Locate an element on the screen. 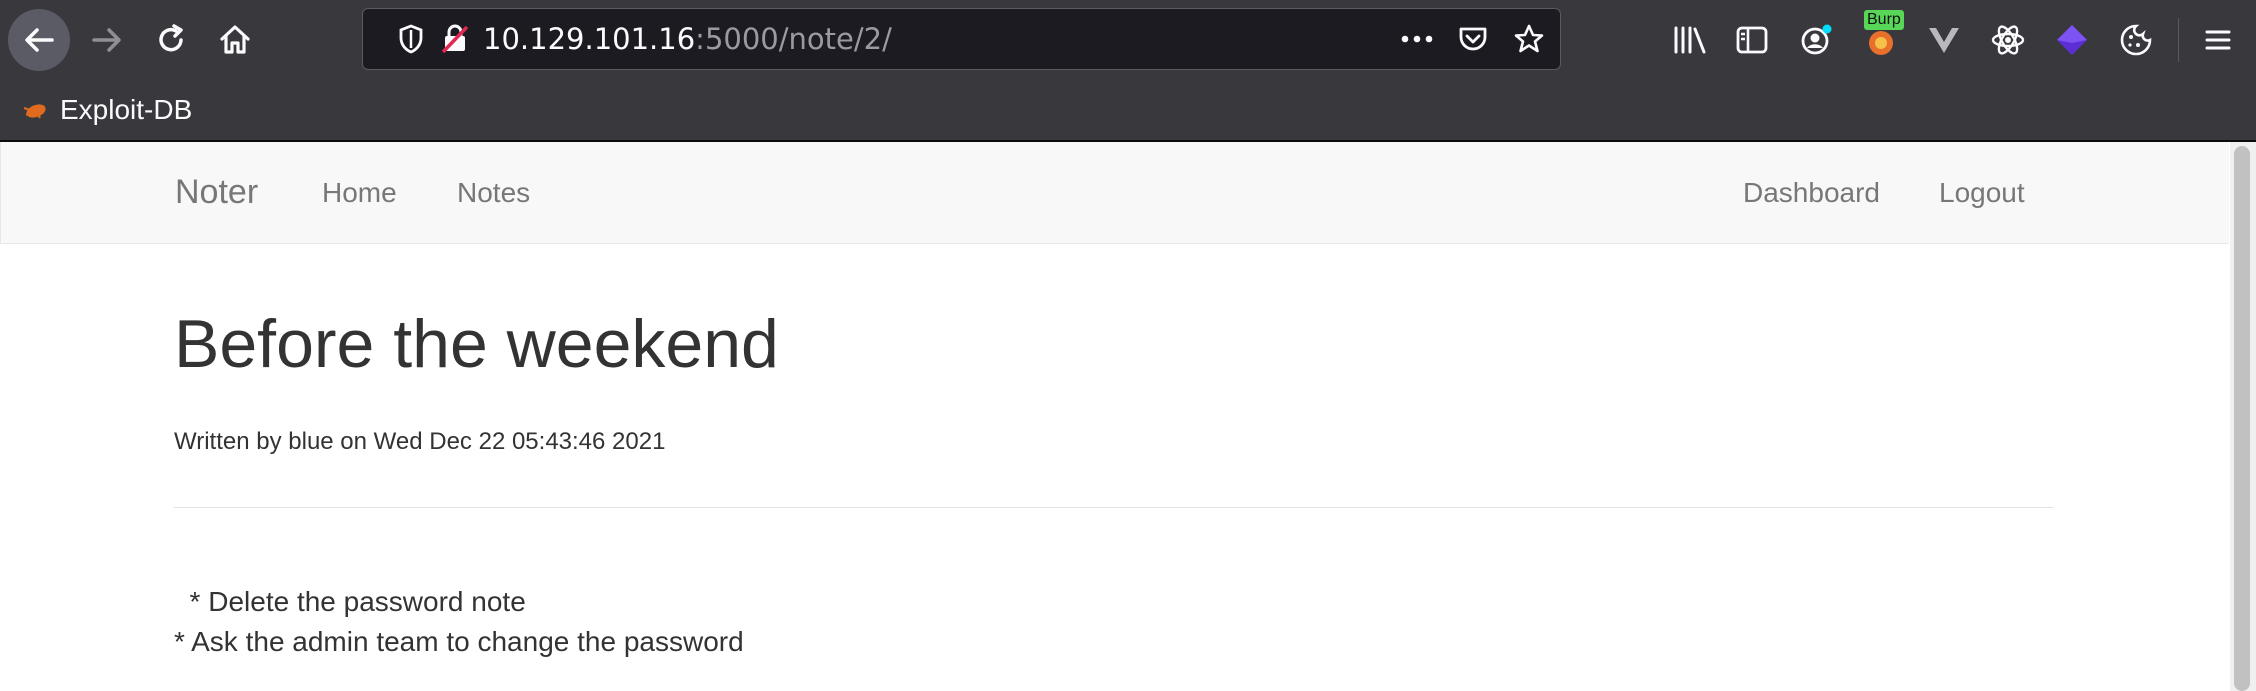 The height and width of the screenshot is (691, 2256). exploit-db-bug-icon is located at coordinates (34, 111).